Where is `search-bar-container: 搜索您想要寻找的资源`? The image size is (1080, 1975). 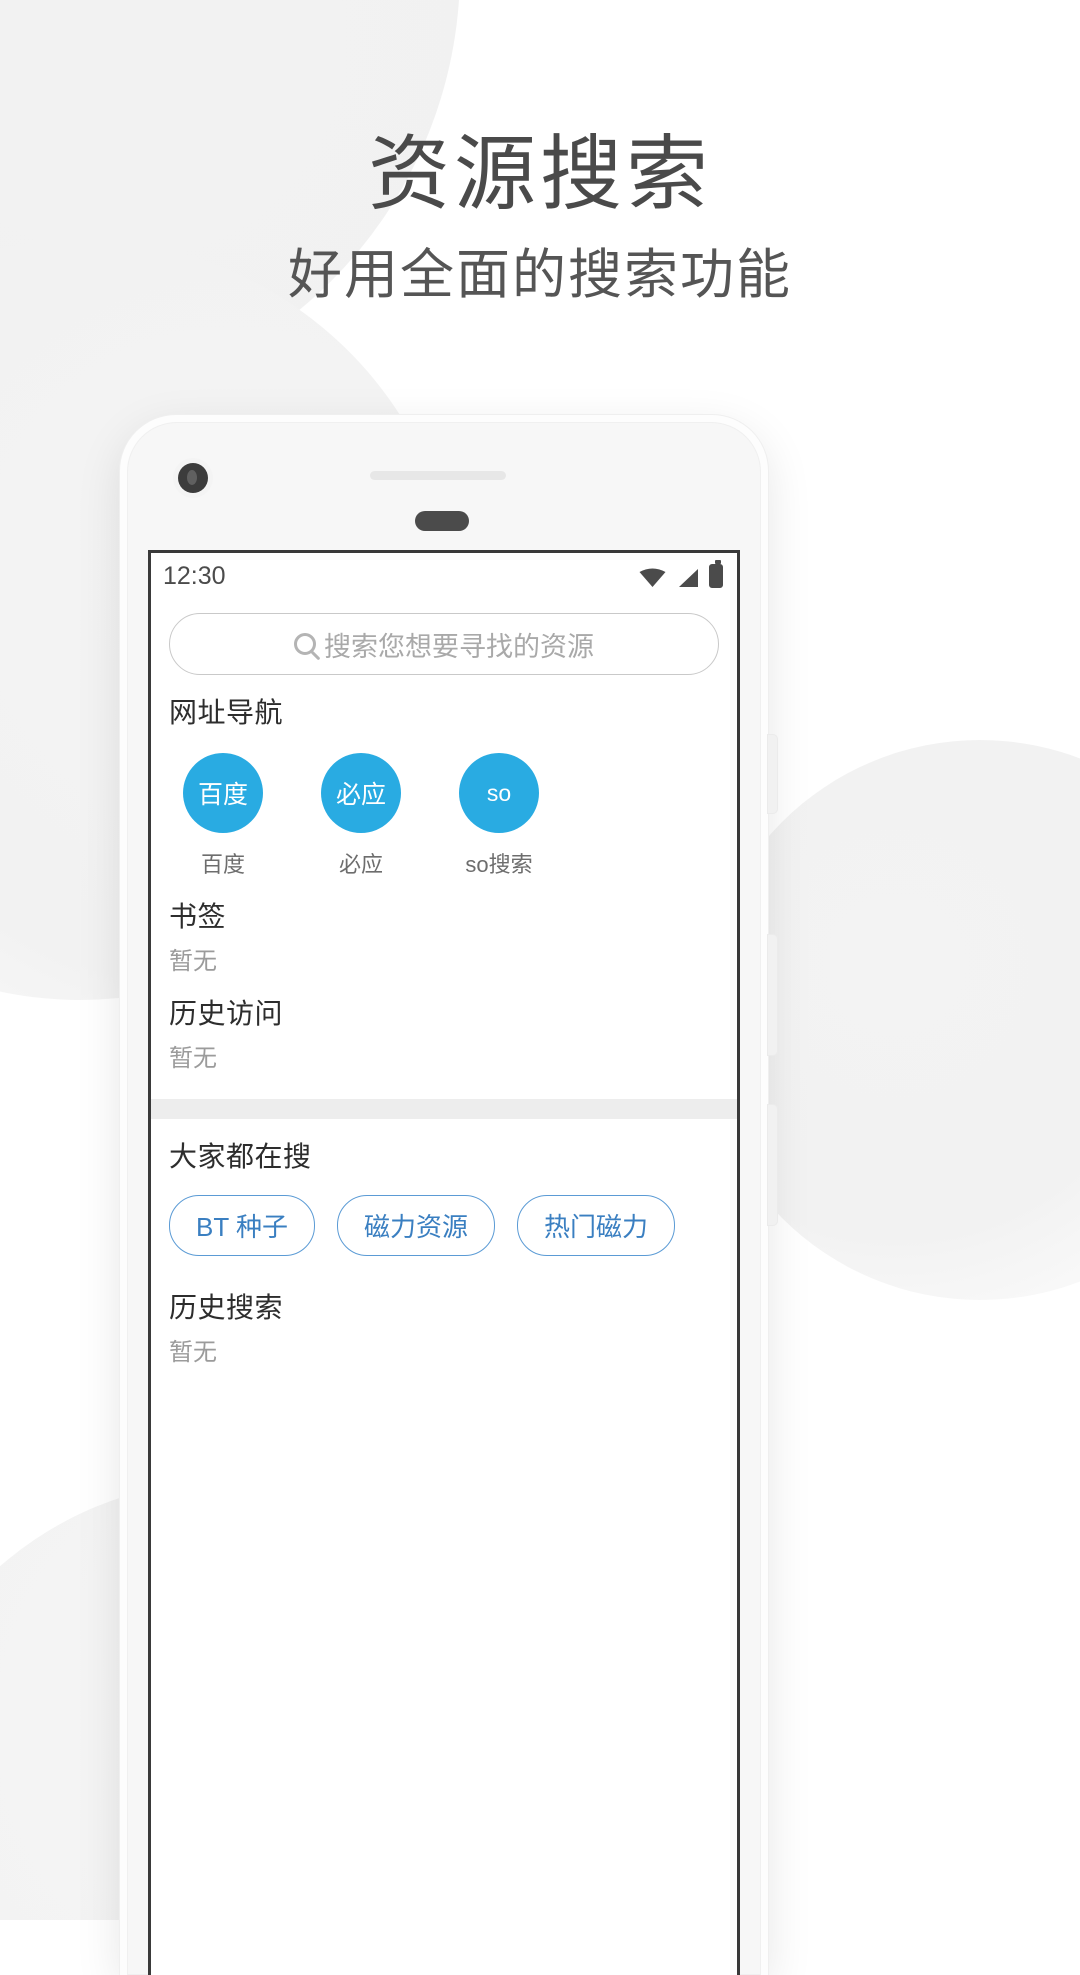 search-bar-container: 搜索您想要寻找的资源 is located at coordinates (444, 637).